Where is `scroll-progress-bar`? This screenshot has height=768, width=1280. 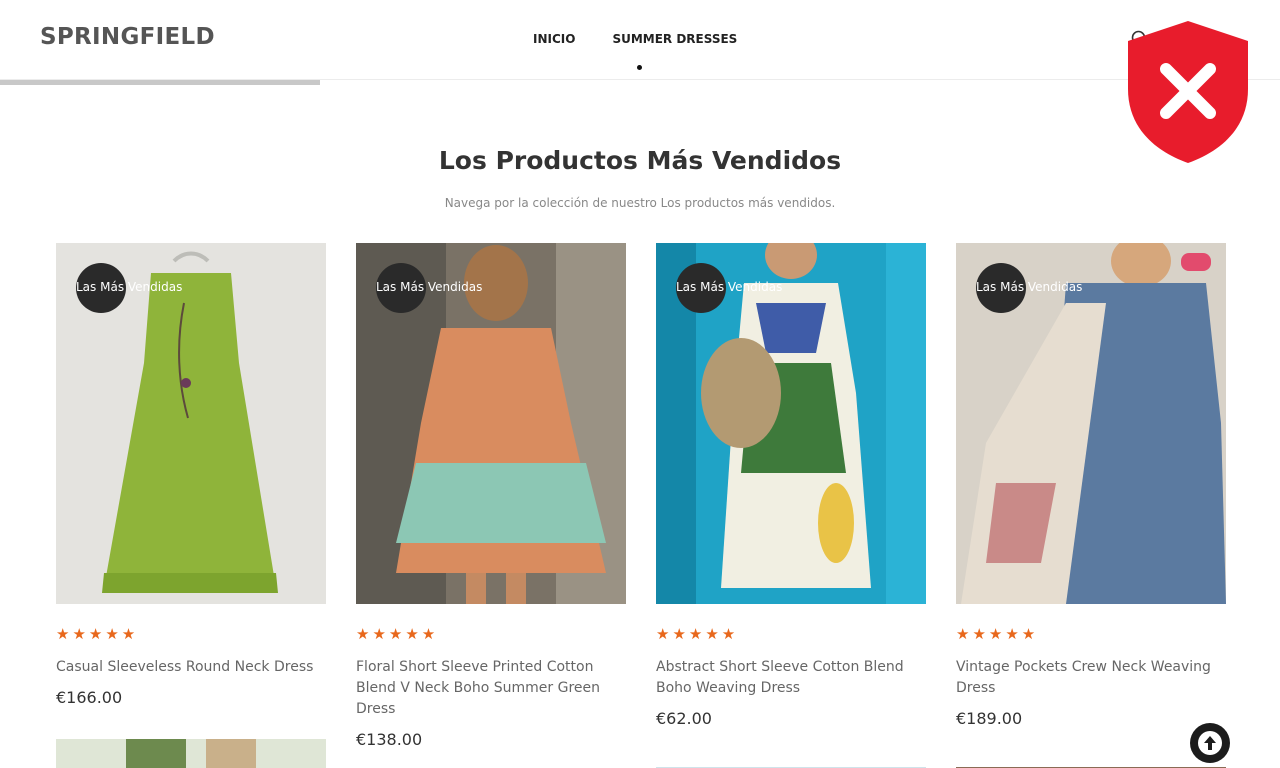 scroll-progress-bar is located at coordinates (640, 82).